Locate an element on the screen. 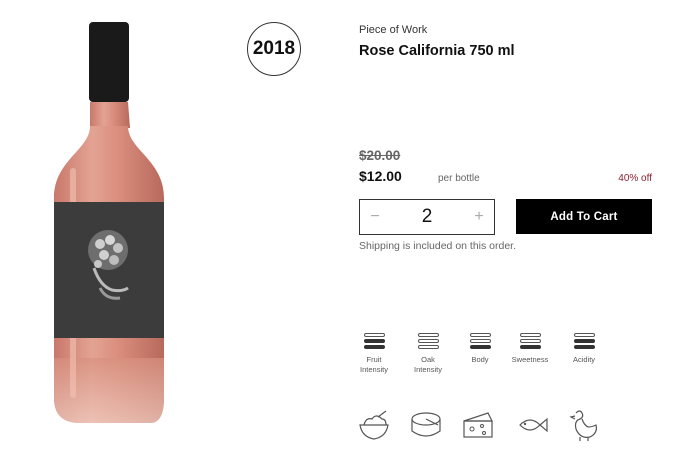 This screenshot has width=688, height=456. attribute-acidity: Acidity is located at coordinates (584, 349).